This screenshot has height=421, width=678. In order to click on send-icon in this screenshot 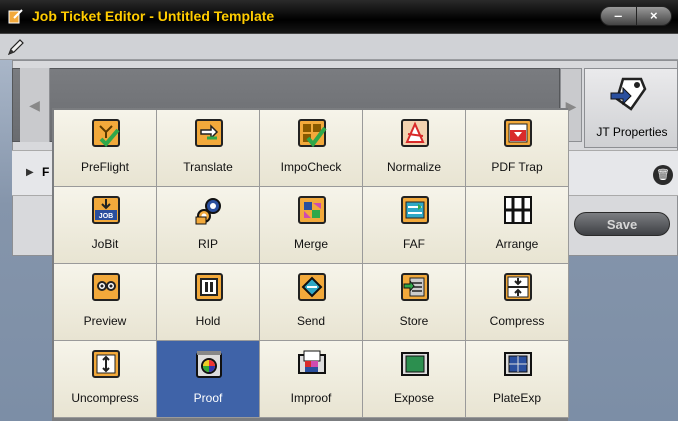, I will do `click(312, 287)`.